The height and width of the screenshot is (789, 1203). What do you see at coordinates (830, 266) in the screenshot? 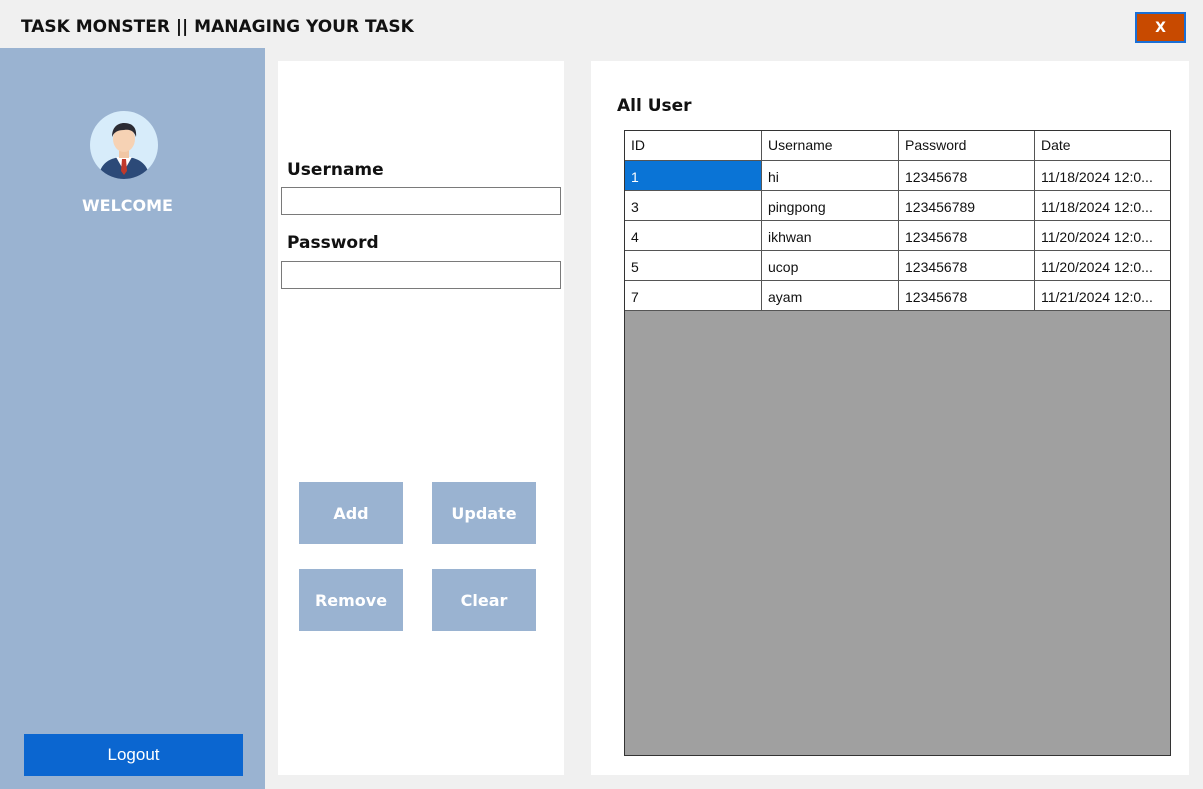
I see `cell-username: ucop` at bounding box center [830, 266].